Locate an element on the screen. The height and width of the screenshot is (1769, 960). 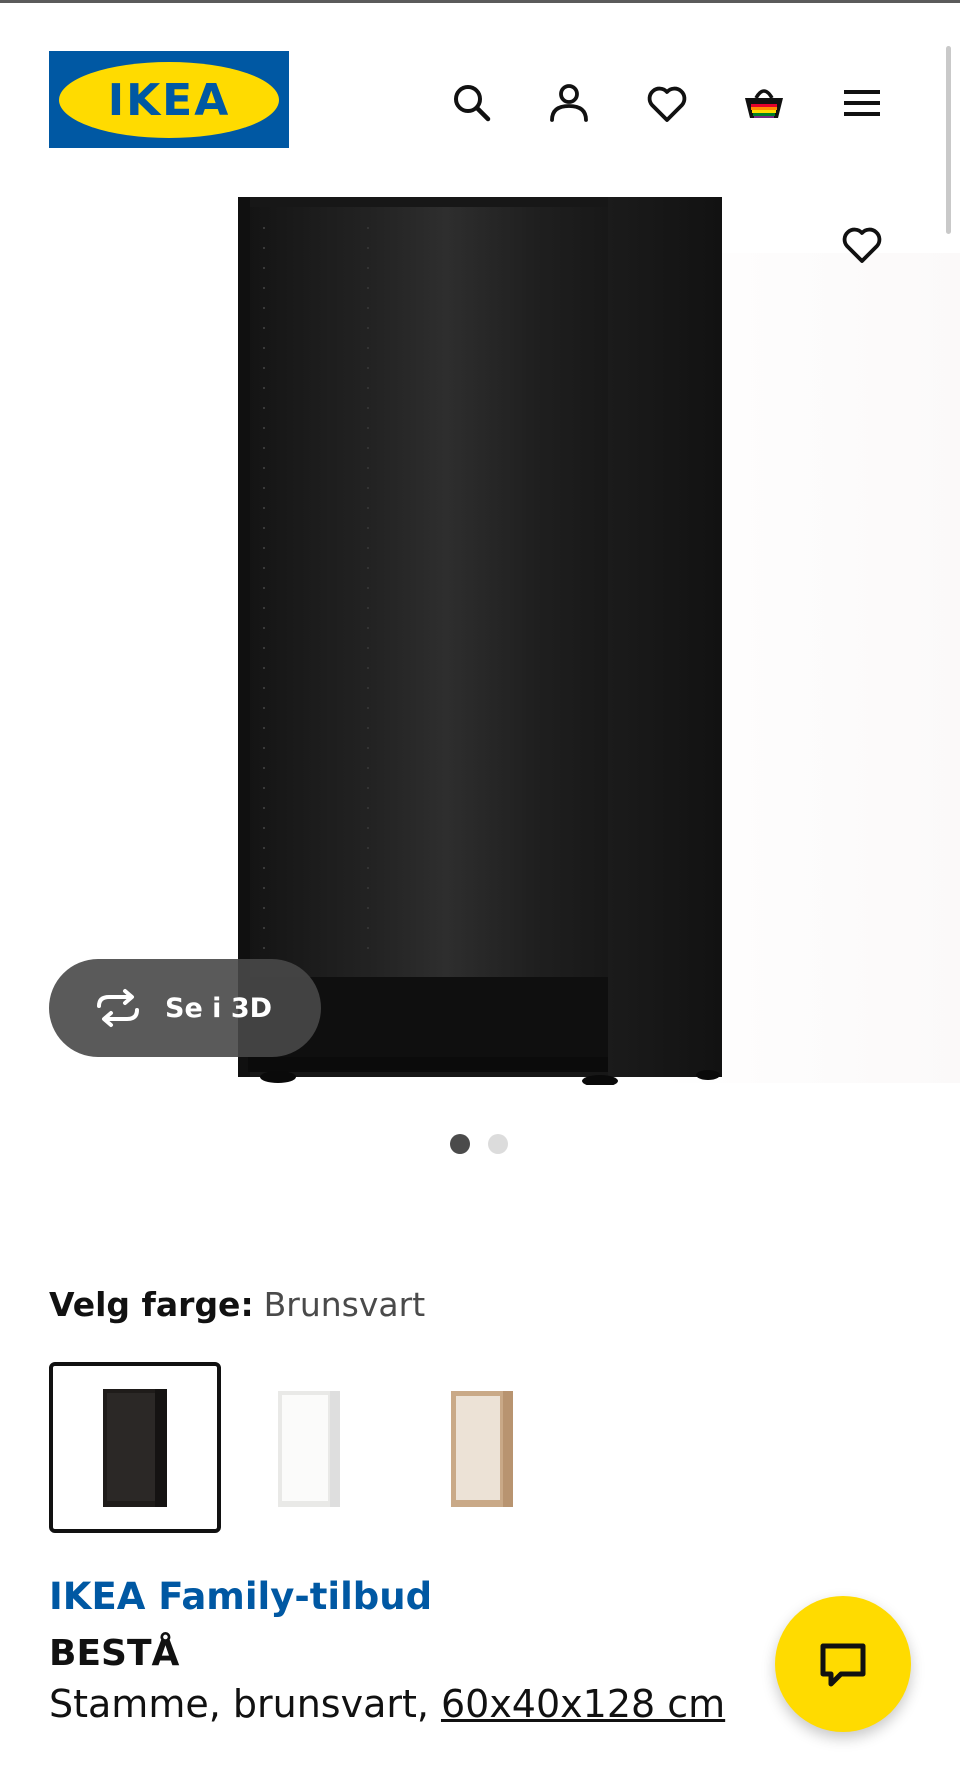
swatch-image-oak is located at coordinates (482, 1448).